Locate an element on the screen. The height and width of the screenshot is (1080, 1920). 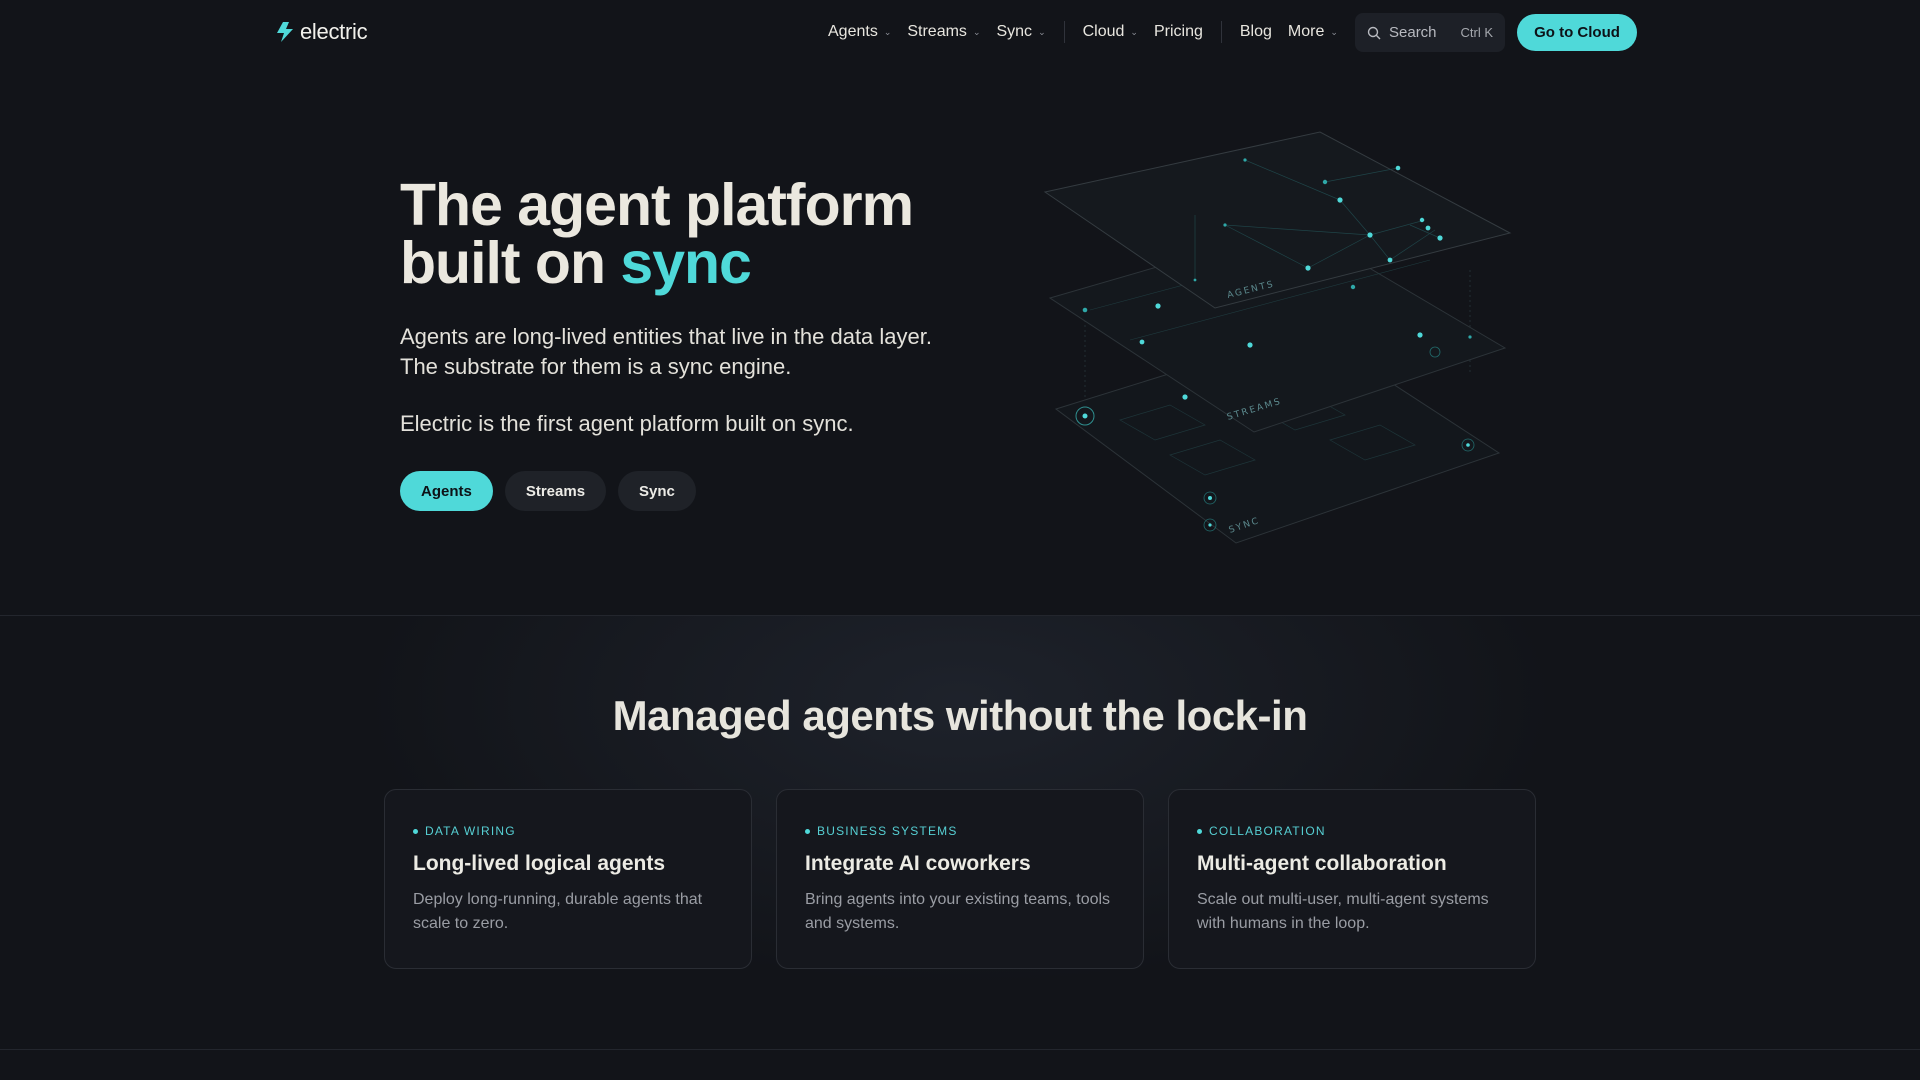
hero-subtitle-line2: The substrate for them is a sync engine. is located at coordinates (596, 366).